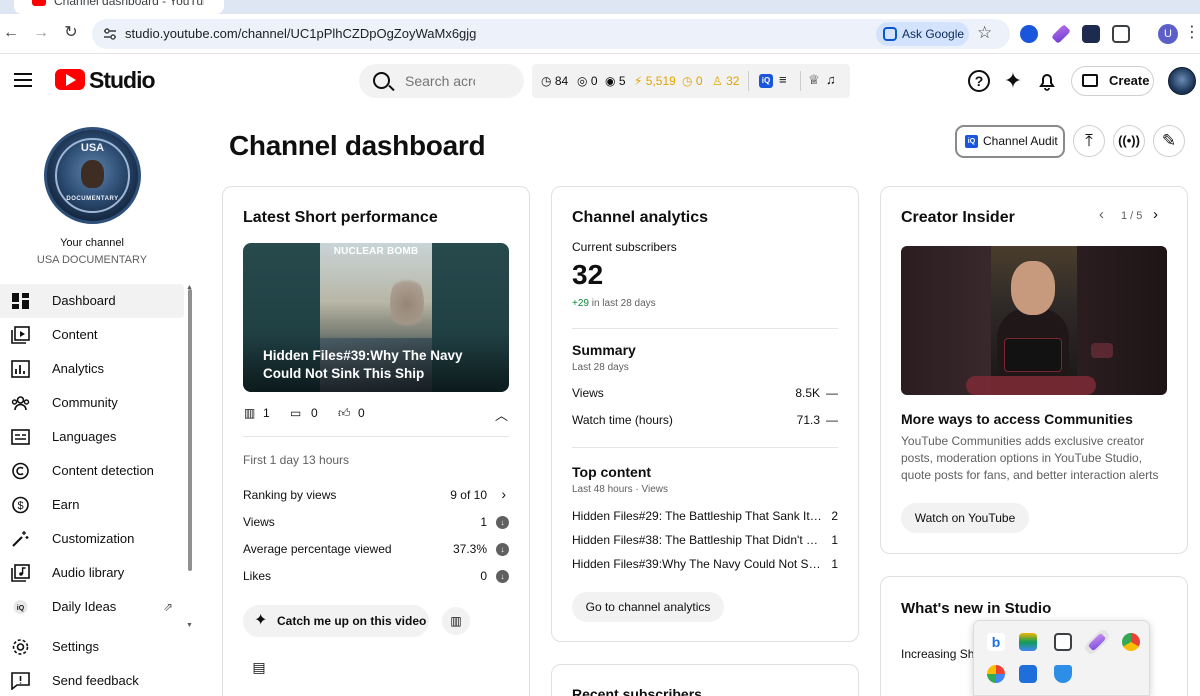 Image resolution: width=1200 pixels, height=696 pixels. Describe the element at coordinates (766, 81) in the screenshot. I see `vidiq-logo-icon: iQ` at that location.